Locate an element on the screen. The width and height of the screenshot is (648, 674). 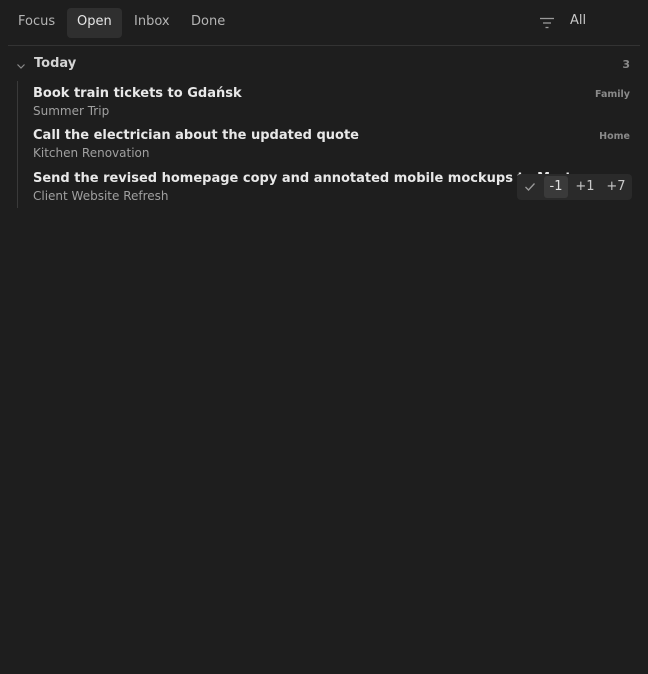
check-icon is located at coordinates (530, 187).